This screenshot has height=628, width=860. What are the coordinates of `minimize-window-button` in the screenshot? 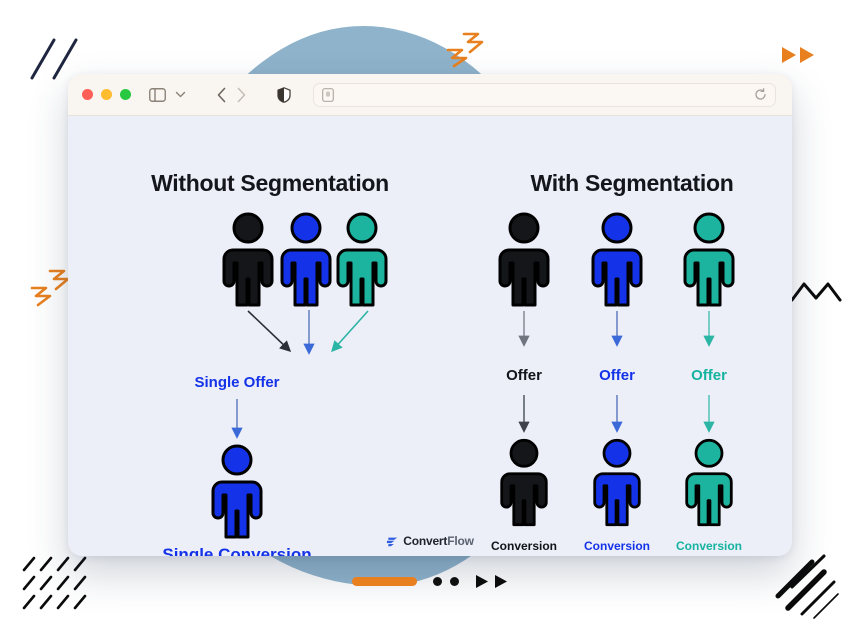 It's located at (106, 94).